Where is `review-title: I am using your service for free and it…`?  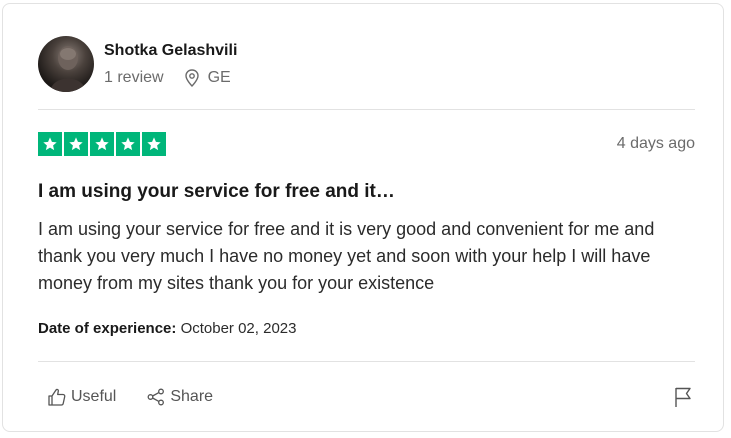
review-title: I am using your service for free and it… is located at coordinates (216, 192).